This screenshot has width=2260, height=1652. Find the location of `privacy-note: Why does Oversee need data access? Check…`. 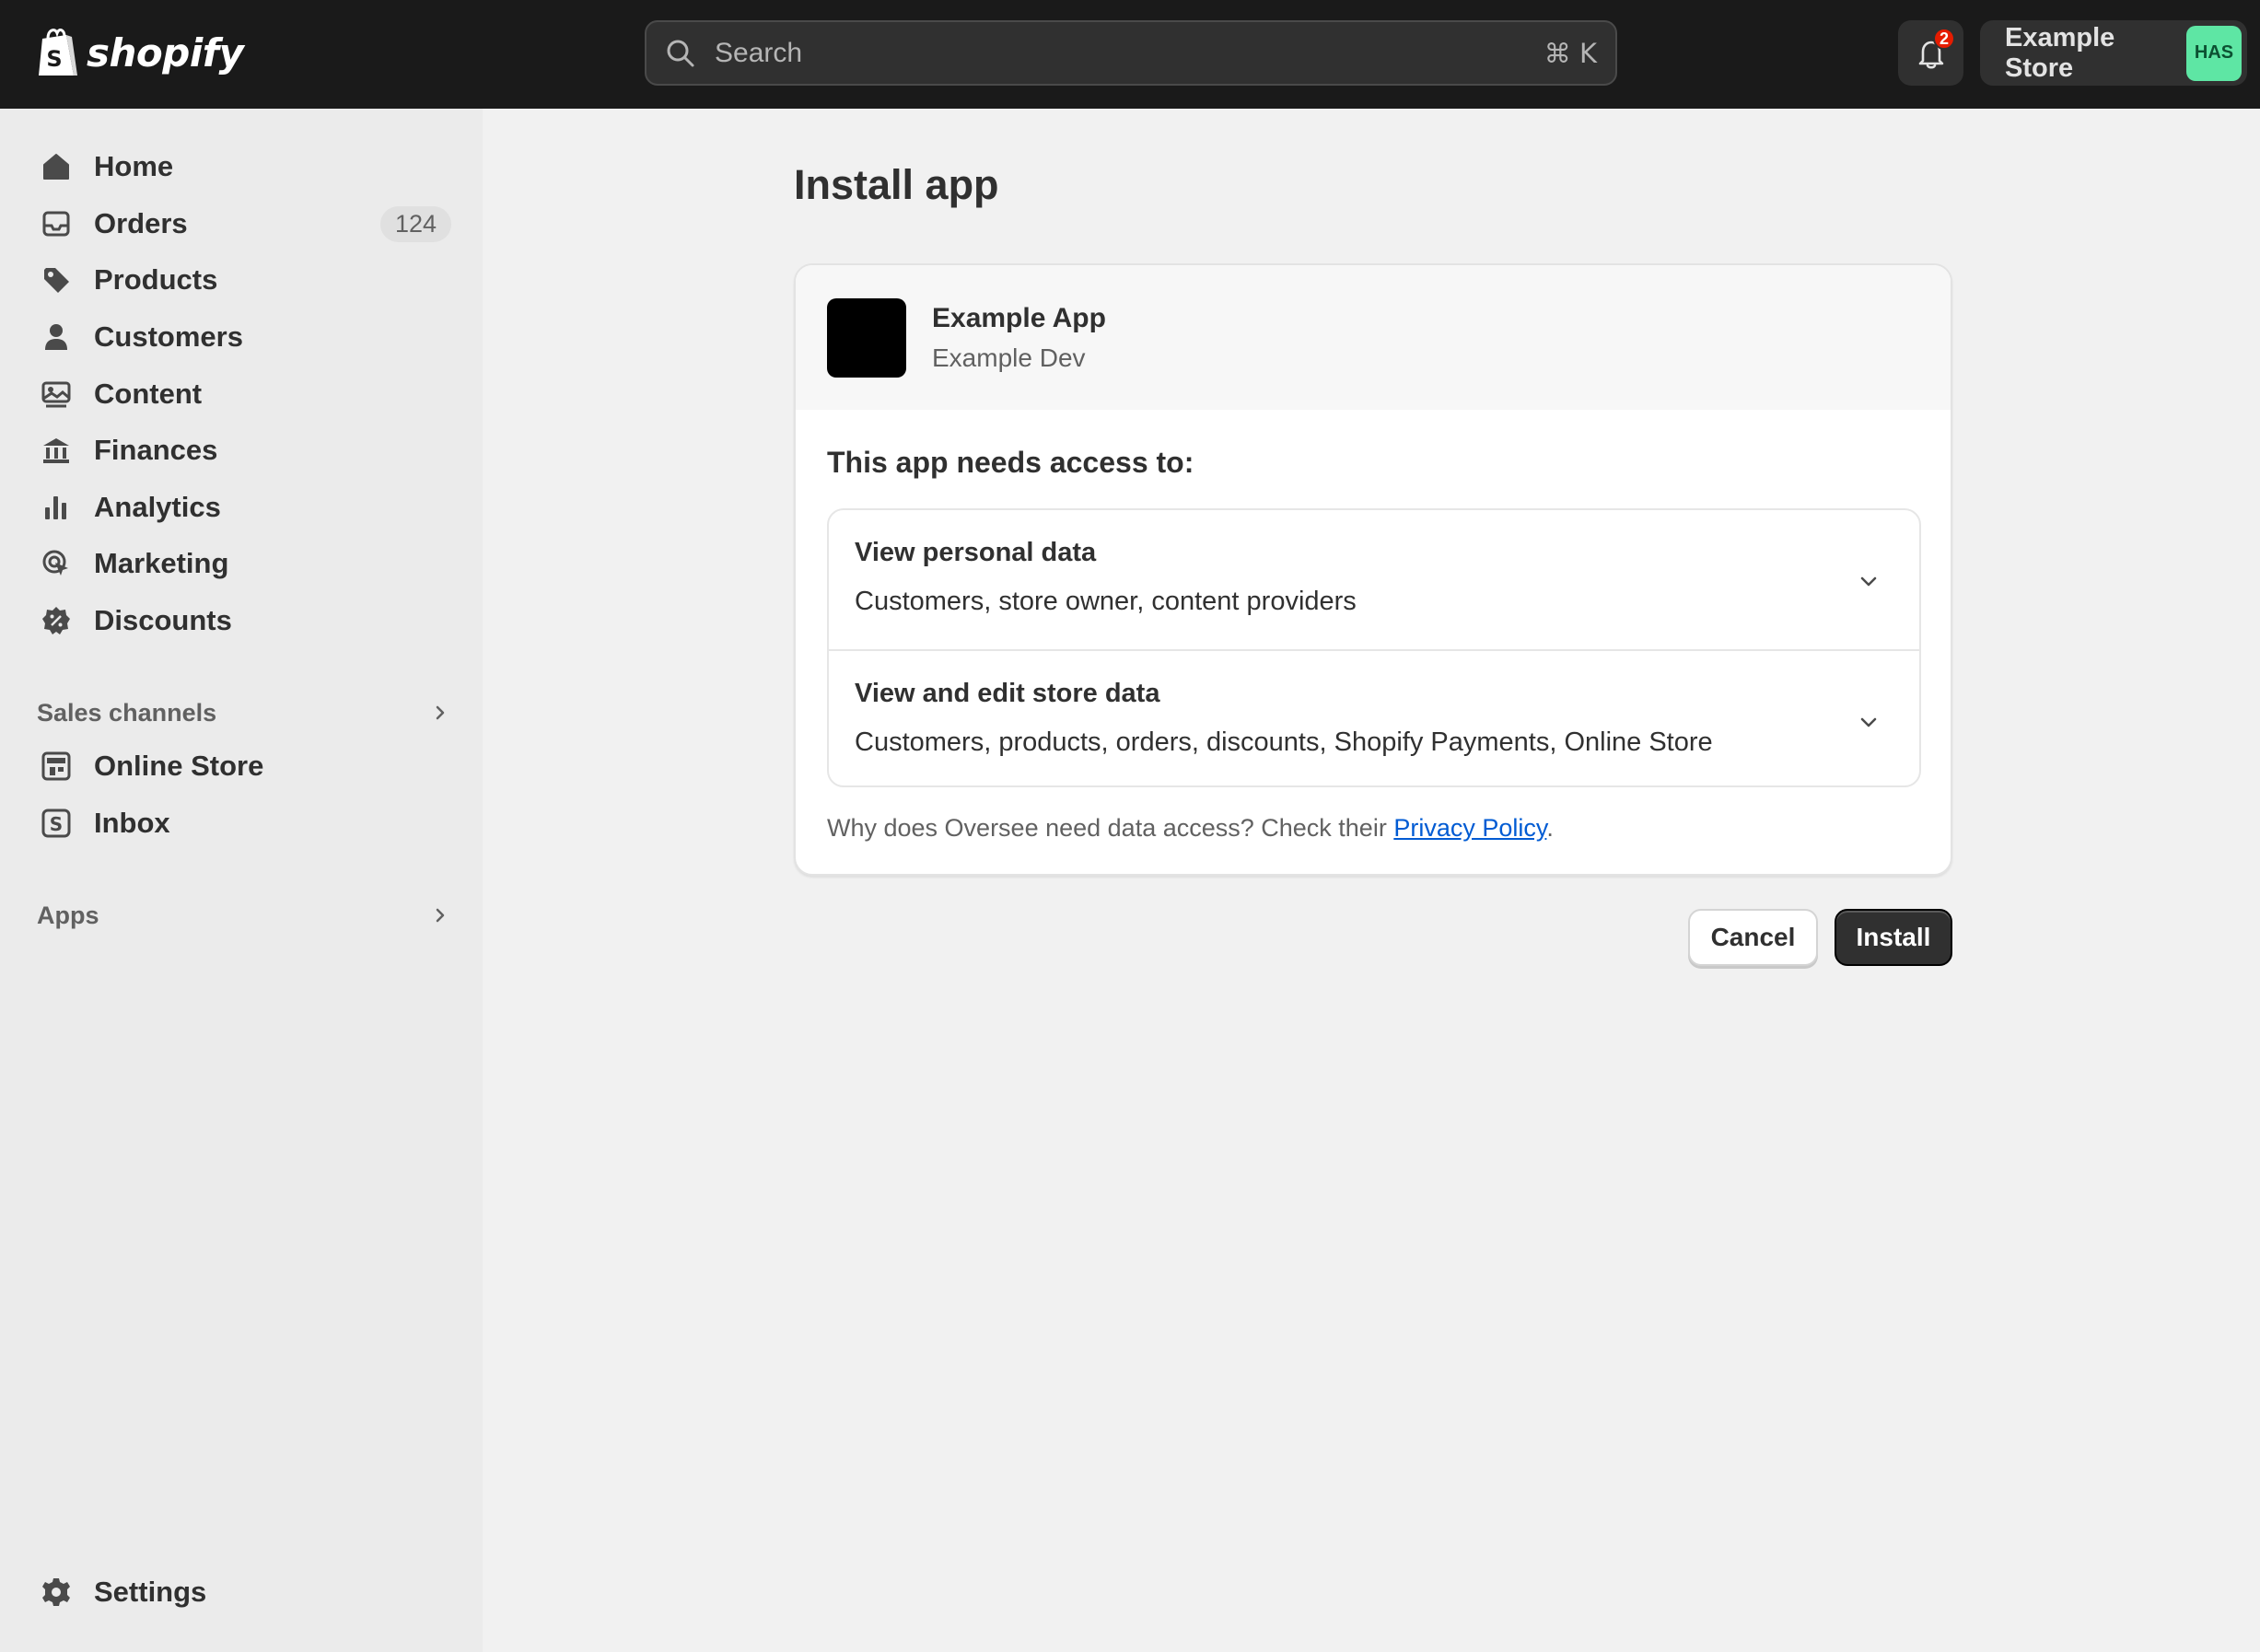

privacy-note: Why does Oversee need data access? Check… is located at coordinates (1190, 828).